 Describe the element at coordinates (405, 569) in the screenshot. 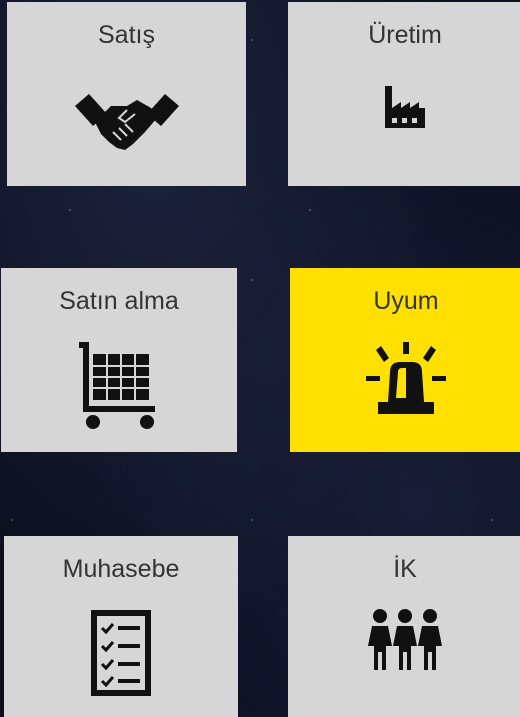

I see `tile-label: İK` at that location.